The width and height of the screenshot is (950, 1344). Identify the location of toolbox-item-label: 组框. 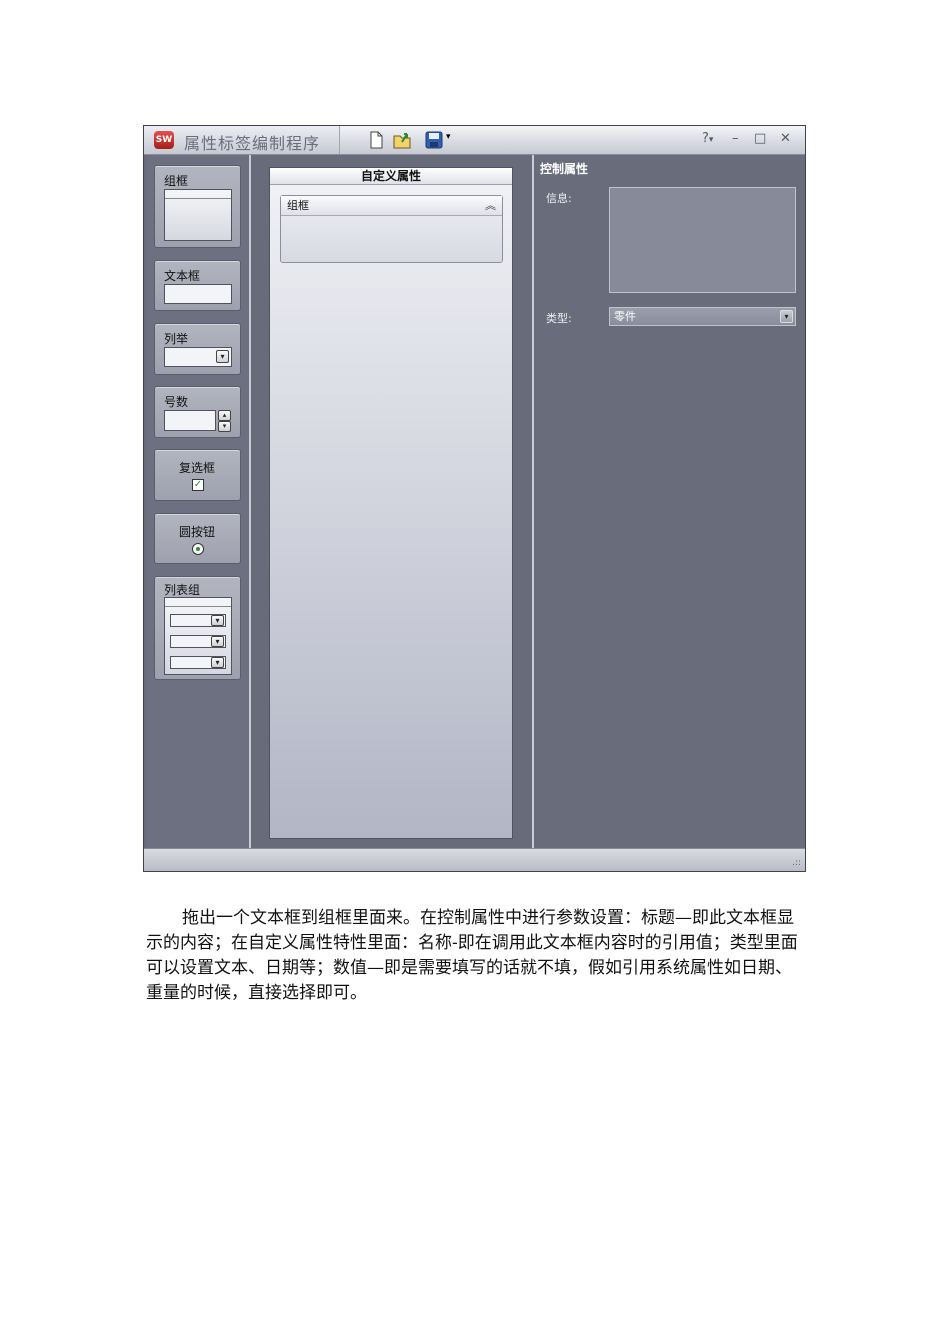
(176, 181).